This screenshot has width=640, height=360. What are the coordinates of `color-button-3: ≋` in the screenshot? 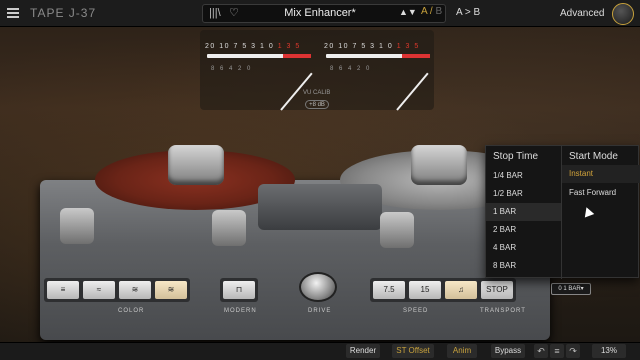 It's located at (135, 290).